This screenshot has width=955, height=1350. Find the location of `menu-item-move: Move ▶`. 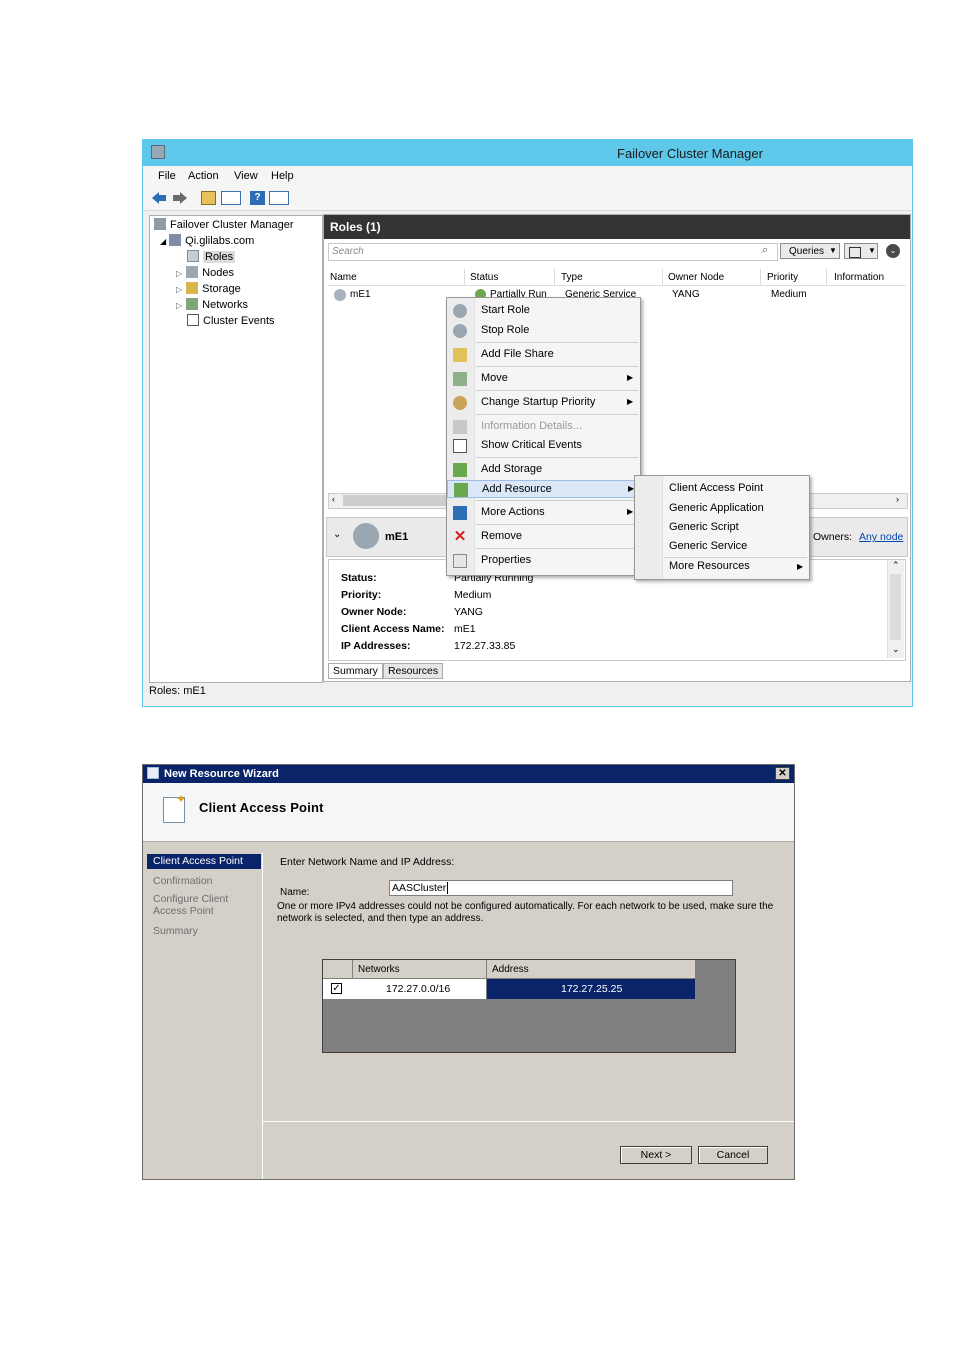

menu-item-move: Move ▶ is located at coordinates (543, 379).